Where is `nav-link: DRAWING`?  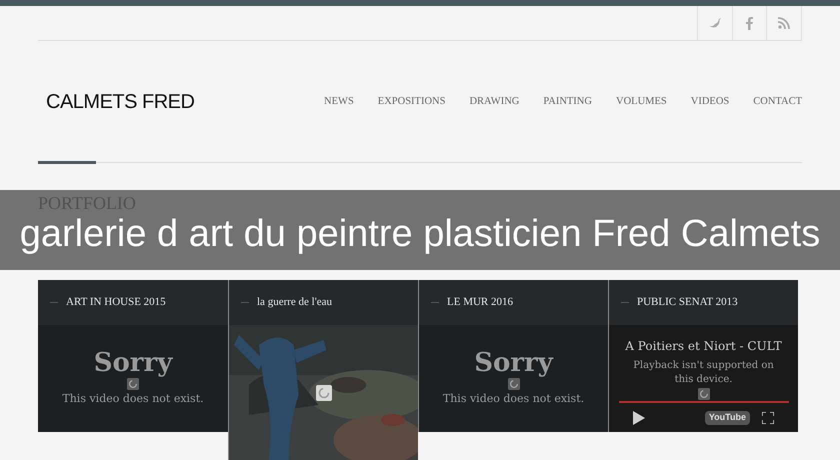 nav-link: DRAWING is located at coordinates (494, 102).